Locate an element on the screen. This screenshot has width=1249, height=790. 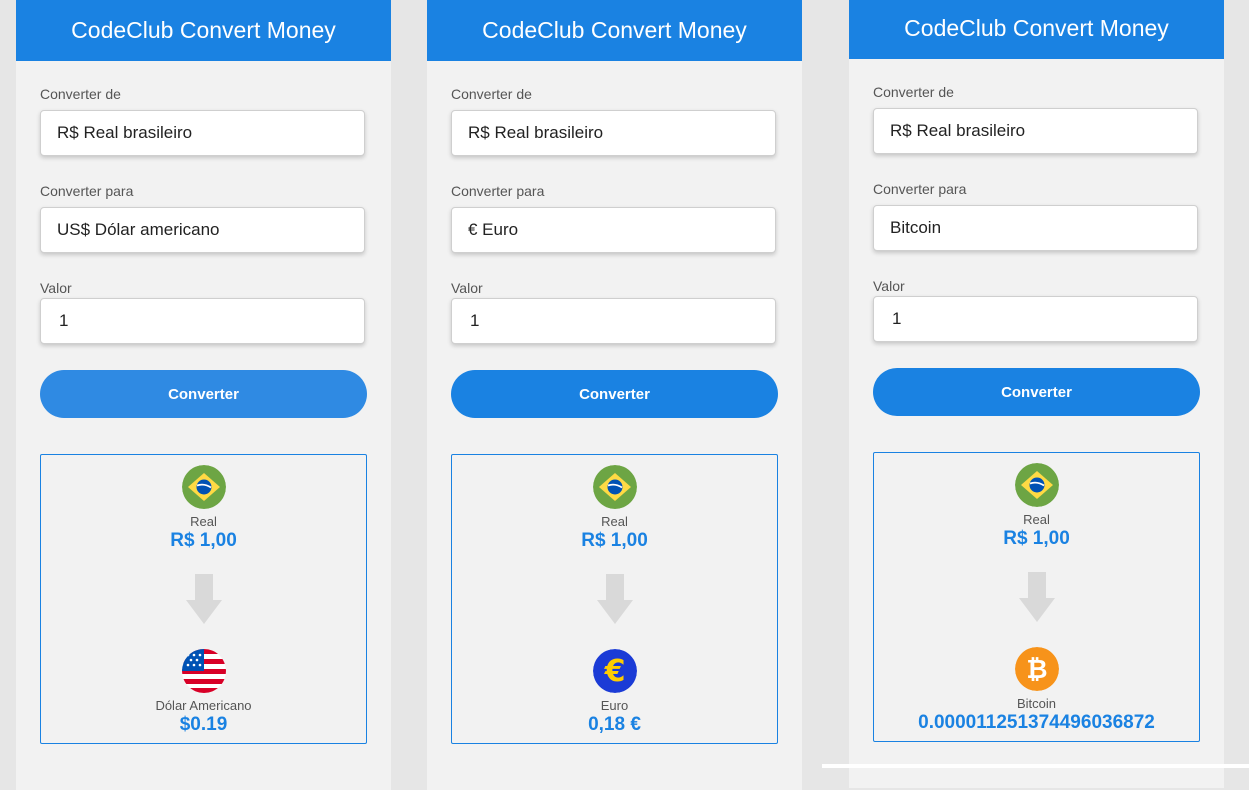
to-amount: $0.19 is located at coordinates (203, 724).